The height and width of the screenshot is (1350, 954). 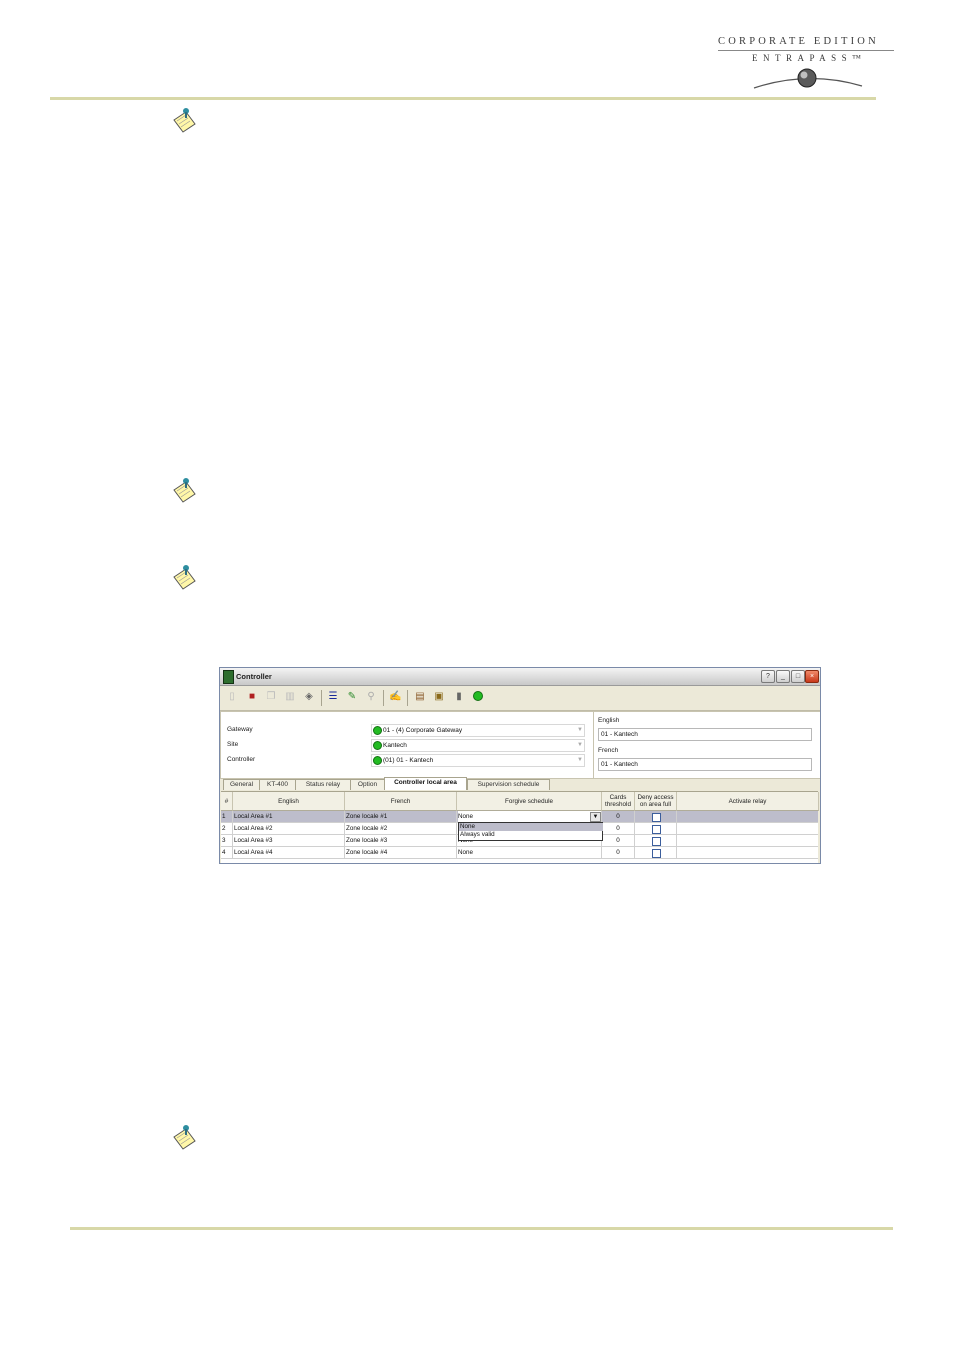 I want to click on minimize-button: _, so click(x=783, y=676).